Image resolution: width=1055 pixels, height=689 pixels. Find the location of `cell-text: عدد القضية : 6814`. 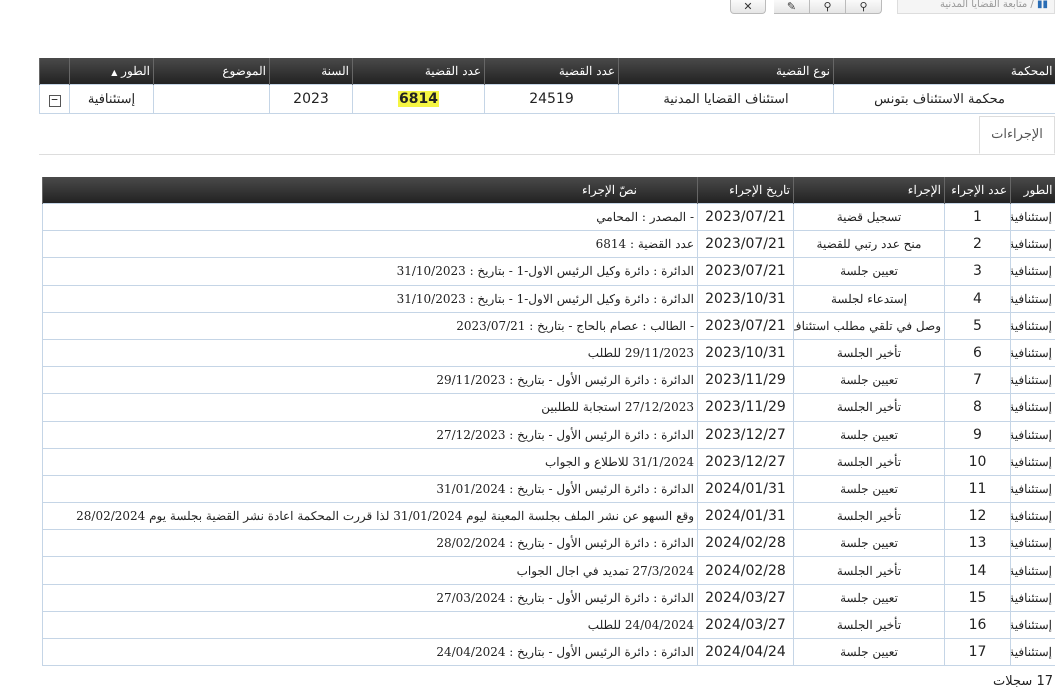

cell-text: عدد القضية : 6814 is located at coordinates (370, 244).